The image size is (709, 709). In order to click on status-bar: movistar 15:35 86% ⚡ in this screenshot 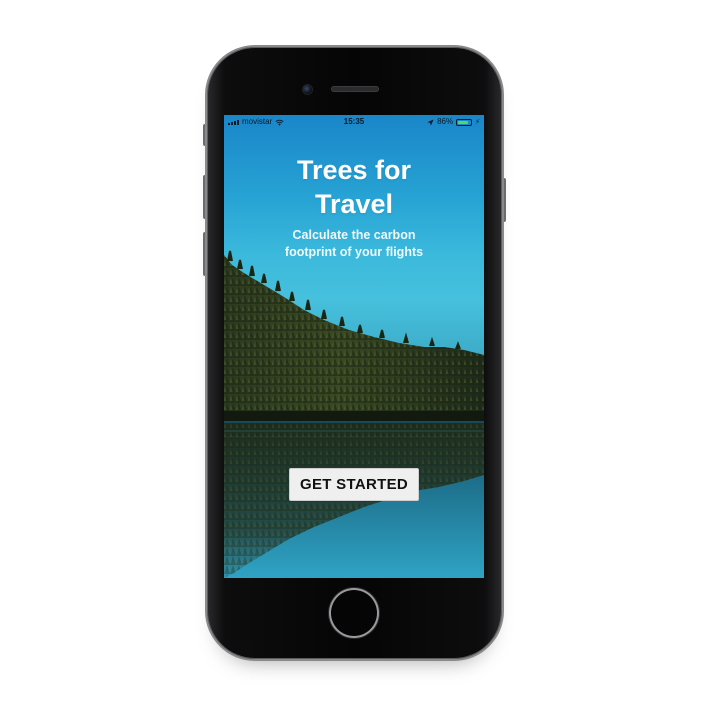, I will do `click(354, 122)`.